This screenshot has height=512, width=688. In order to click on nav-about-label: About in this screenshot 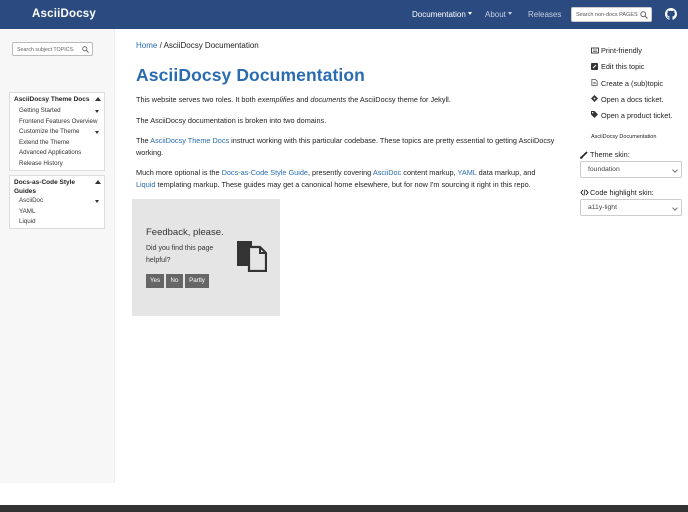, I will do `click(495, 14)`.